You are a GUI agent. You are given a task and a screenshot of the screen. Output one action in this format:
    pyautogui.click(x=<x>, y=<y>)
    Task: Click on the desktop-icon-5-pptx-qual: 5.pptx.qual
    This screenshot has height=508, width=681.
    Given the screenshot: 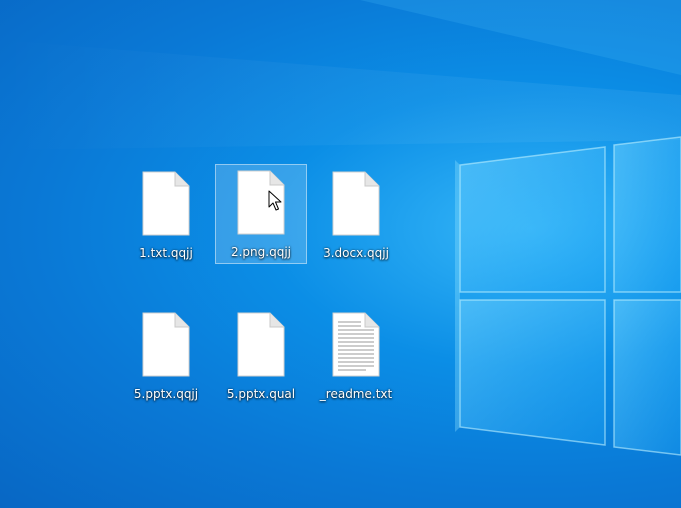 What is the action you would take?
    pyautogui.click(x=261, y=356)
    